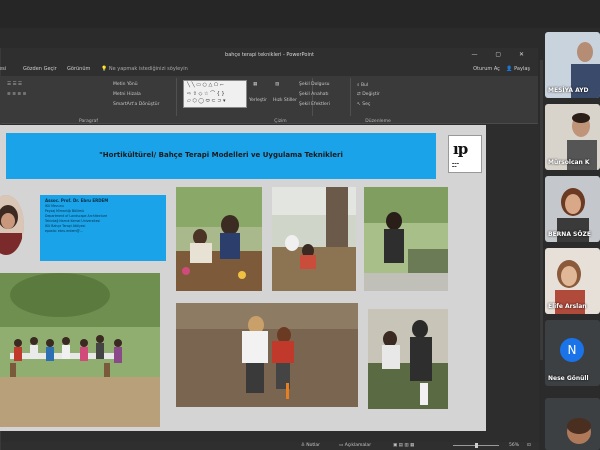 This screenshot has width=600, height=450. Describe the element at coordinates (359, 104) in the screenshot. I see `cursor-icon: ↖` at that location.